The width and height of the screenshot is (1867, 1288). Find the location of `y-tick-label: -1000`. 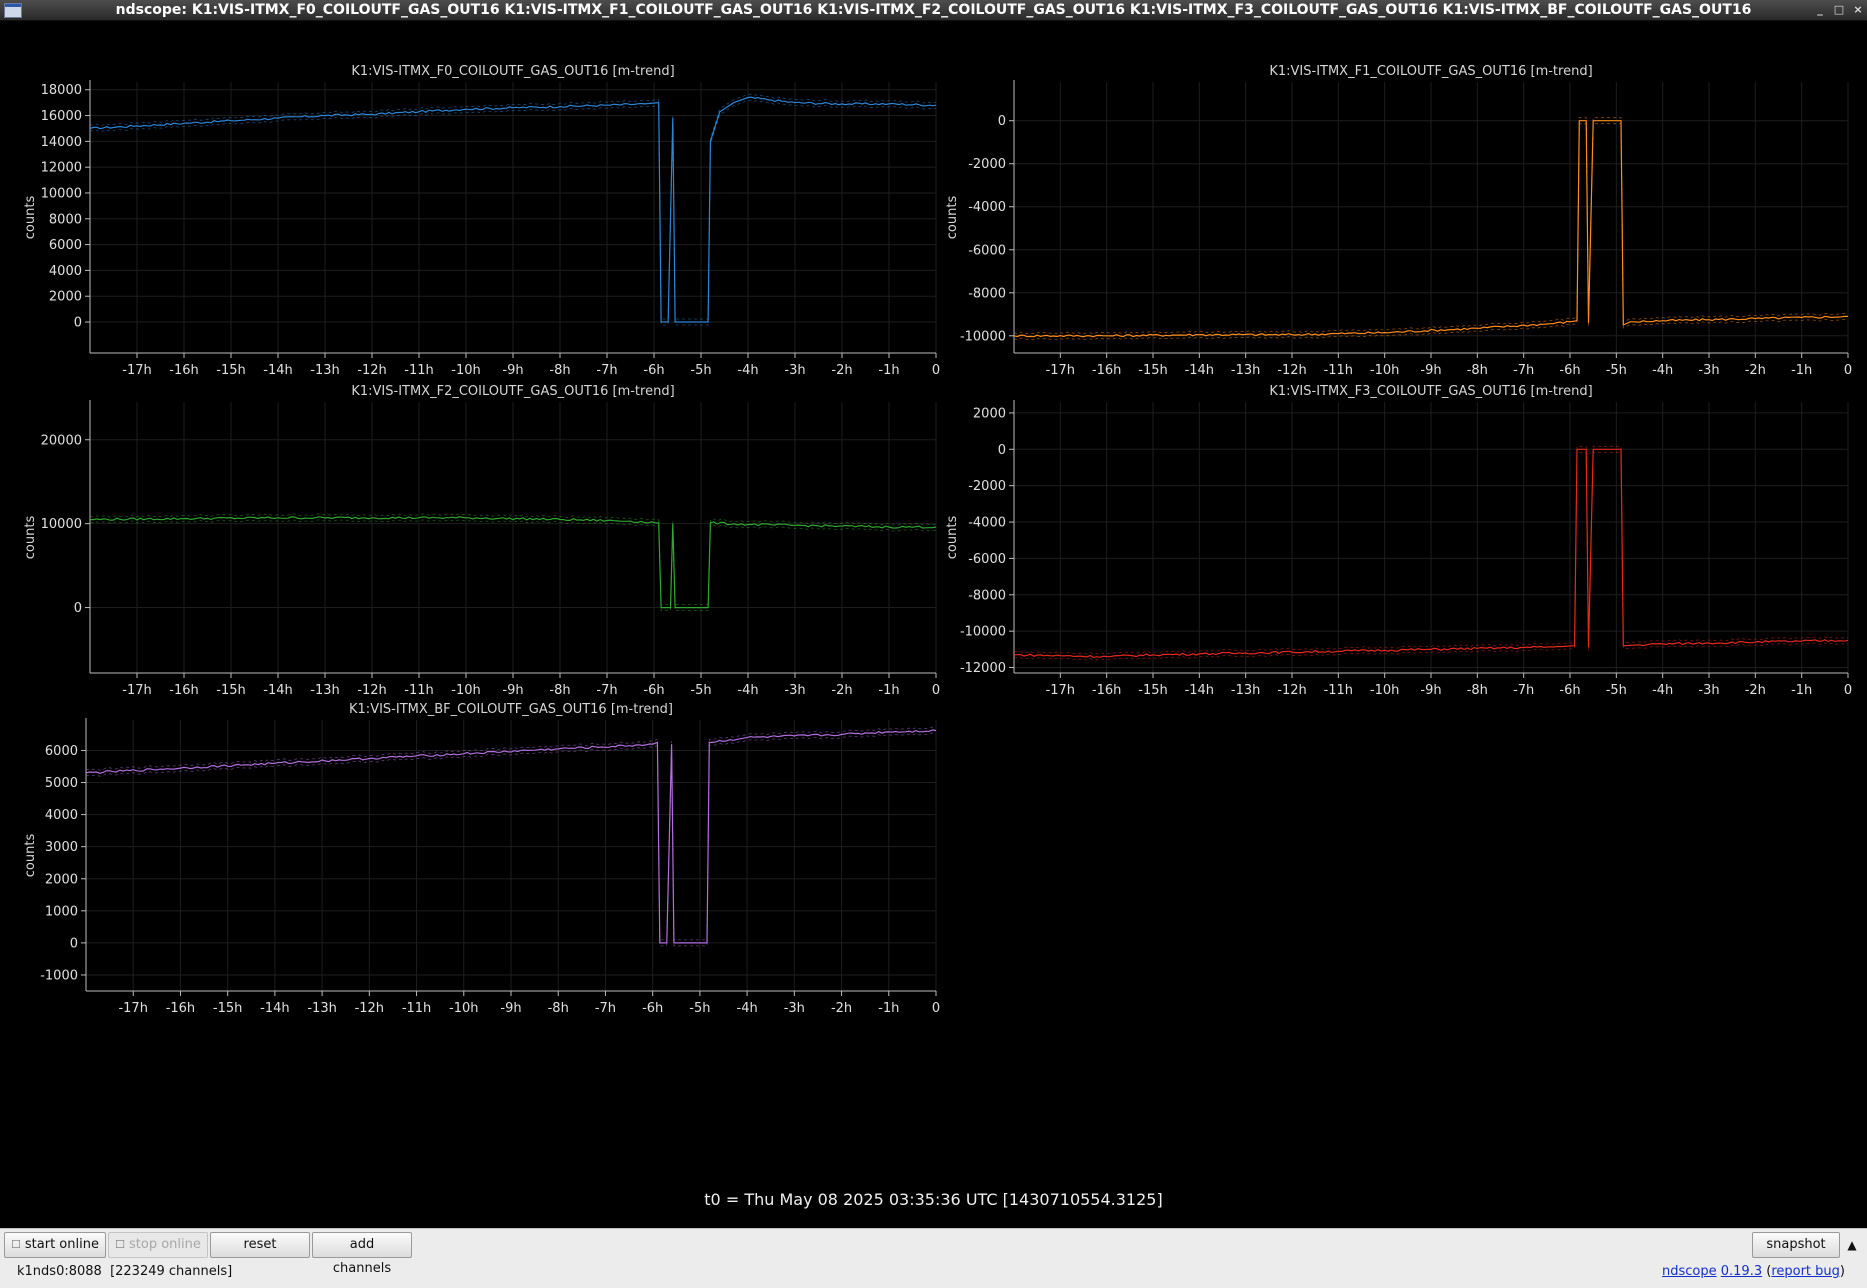

y-tick-label: -1000 is located at coordinates (59, 975).